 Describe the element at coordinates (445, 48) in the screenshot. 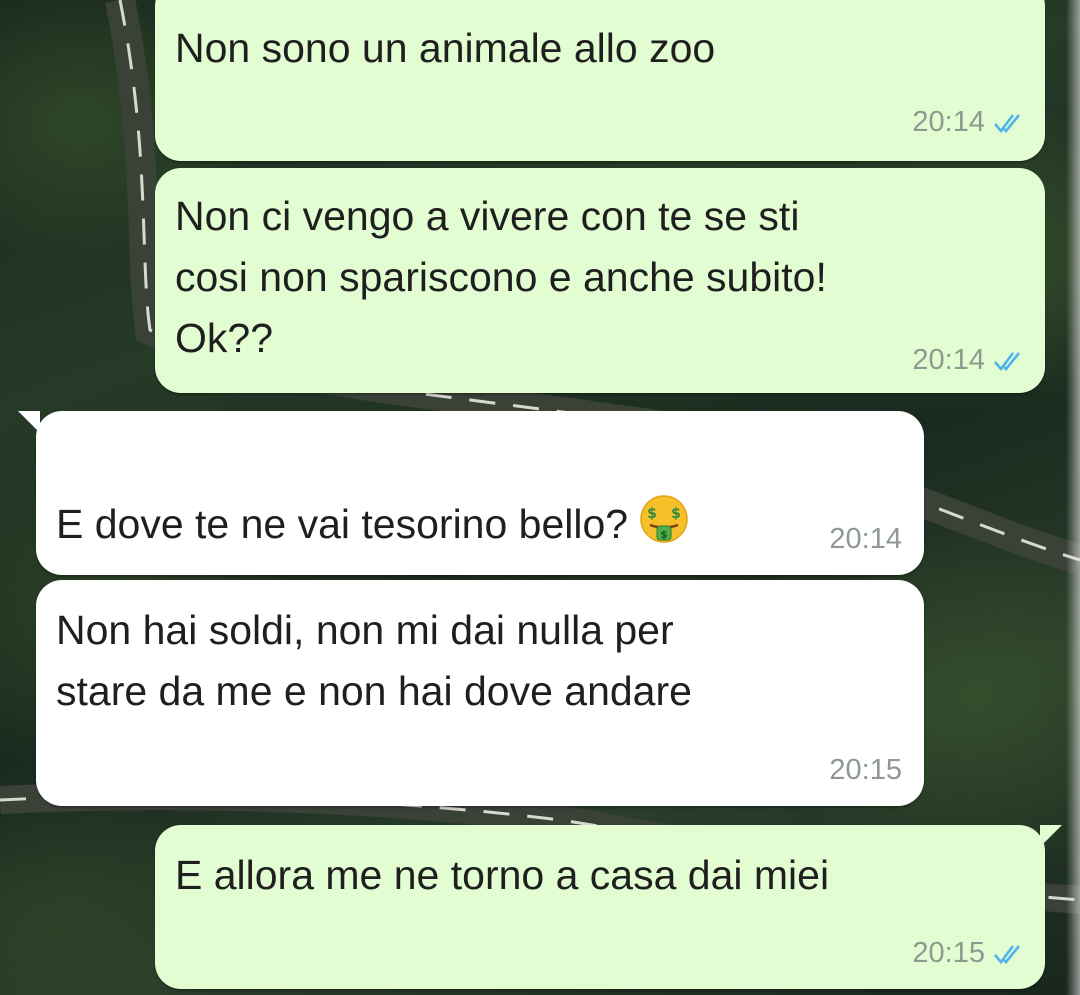

I see `message-text: Non sono un animale allo zoo` at that location.